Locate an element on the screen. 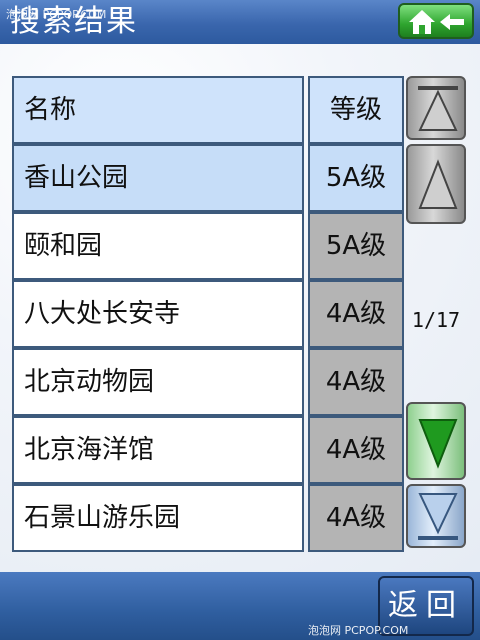 Image resolution: width=480 pixels, height=640 pixels. arrow-up-icon is located at coordinates (438, 184).